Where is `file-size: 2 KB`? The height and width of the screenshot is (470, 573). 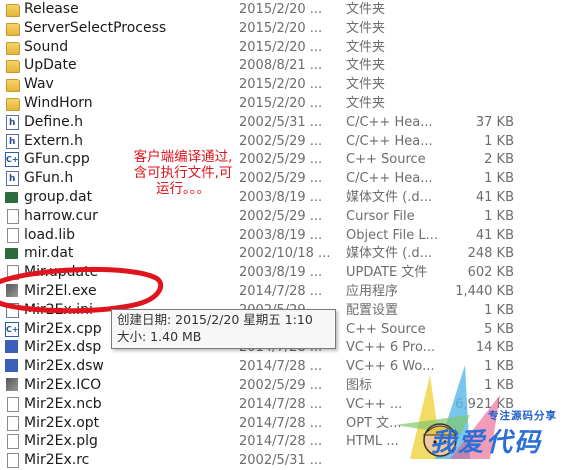
file-size: 2 KB is located at coordinates (499, 160).